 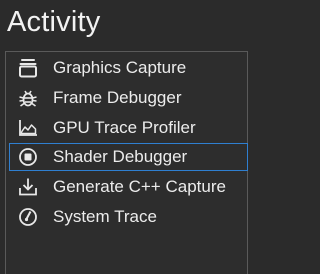 I want to click on list-item-frame-debugger: Frame Debugger, so click(x=128, y=98).